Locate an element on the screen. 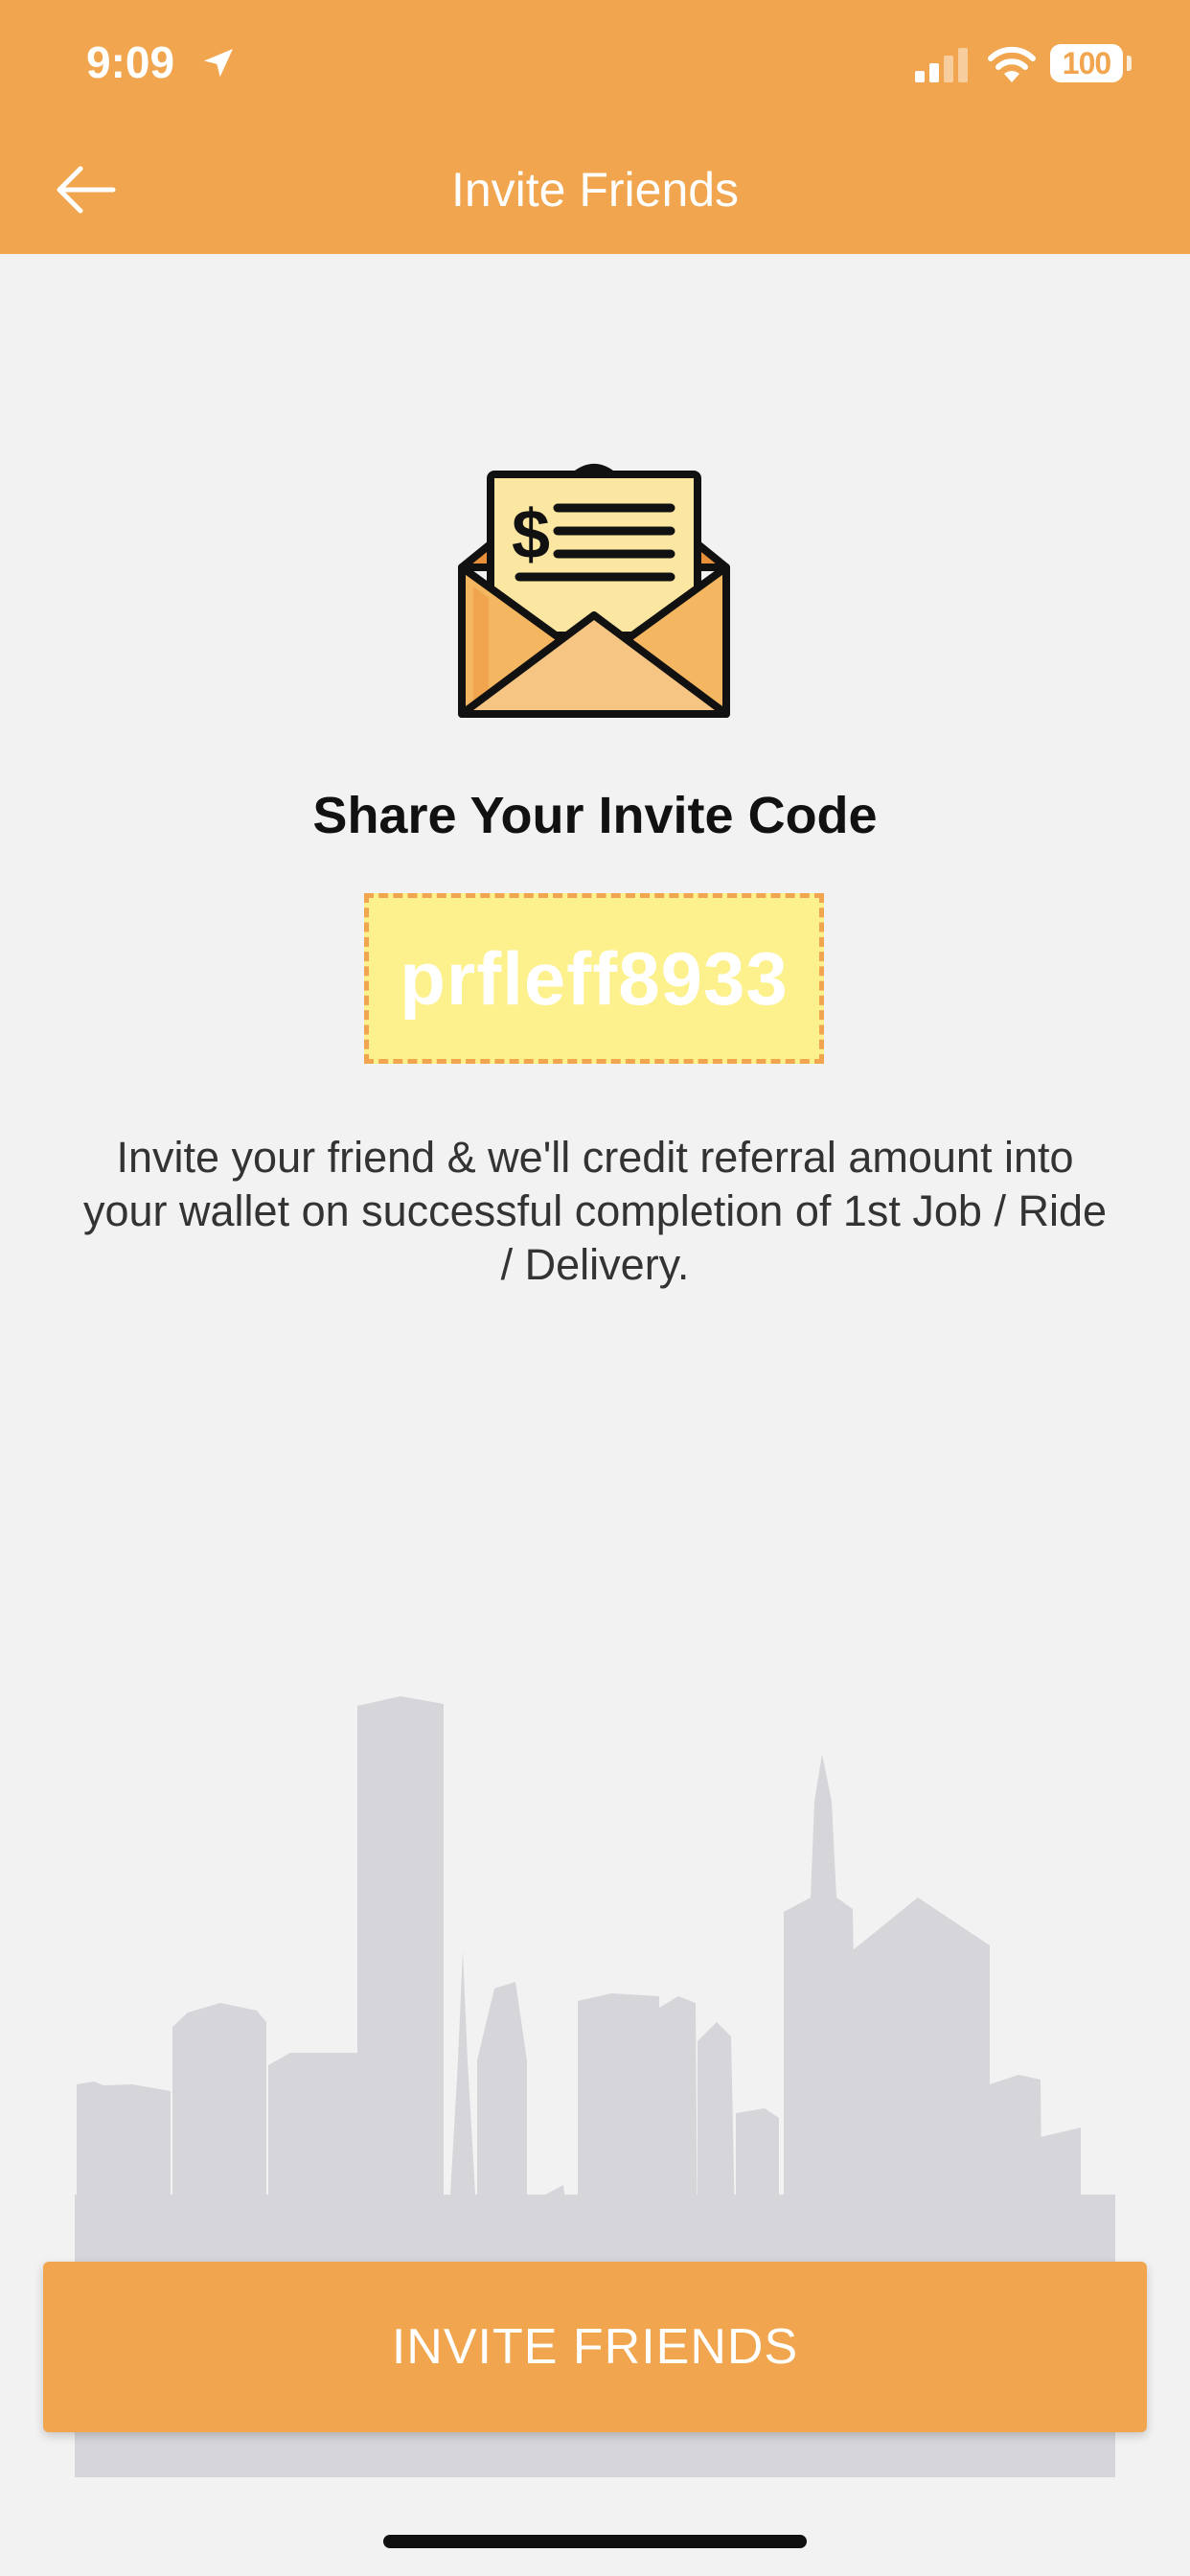  status-time: 9:09 is located at coordinates (131, 62).